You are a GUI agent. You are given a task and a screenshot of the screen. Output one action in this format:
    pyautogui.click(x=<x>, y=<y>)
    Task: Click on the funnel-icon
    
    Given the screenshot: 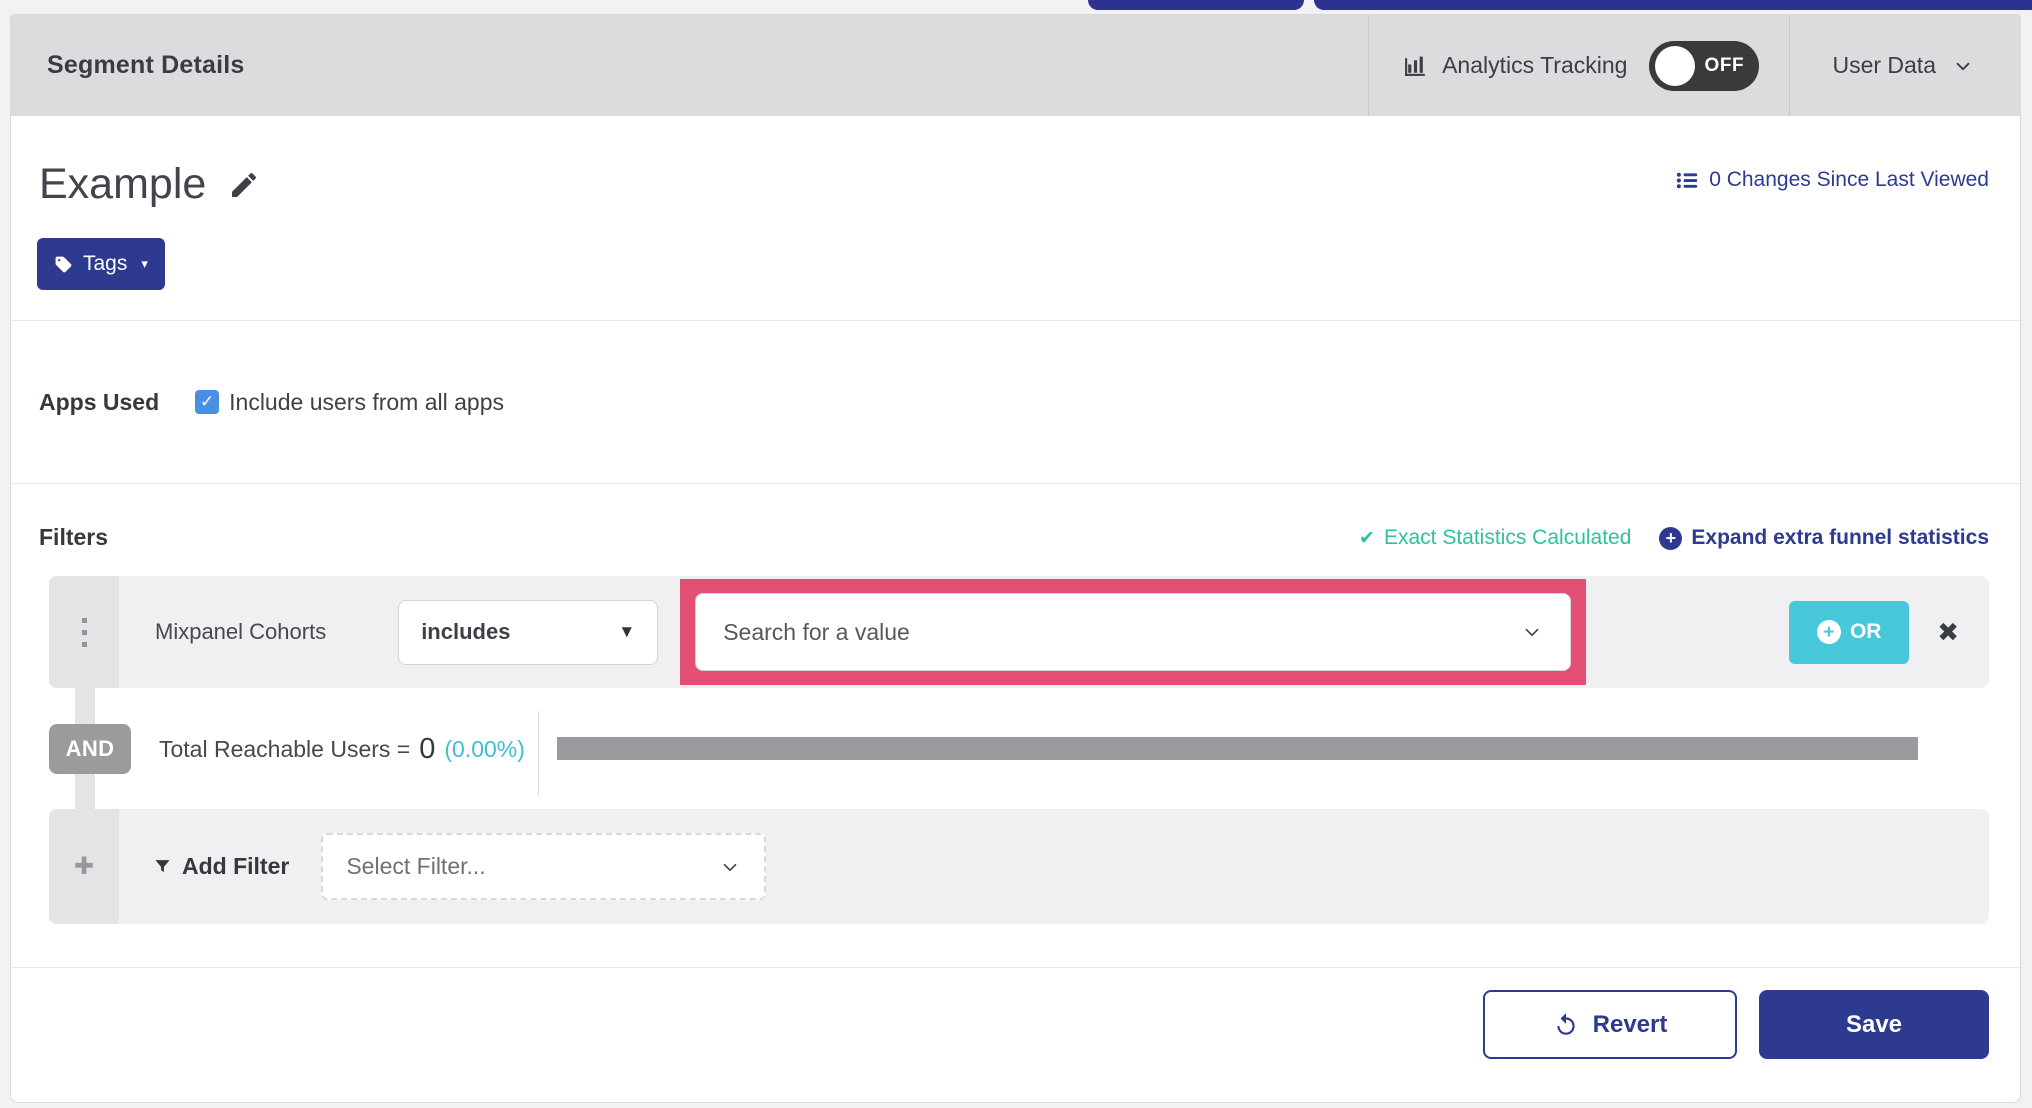 What is the action you would take?
    pyautogui.click(x=162, y=866)
    